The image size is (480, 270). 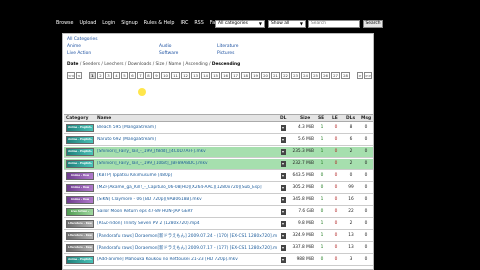 I want to click on cat-audio-link: Audio, so click(x=165, y=46).